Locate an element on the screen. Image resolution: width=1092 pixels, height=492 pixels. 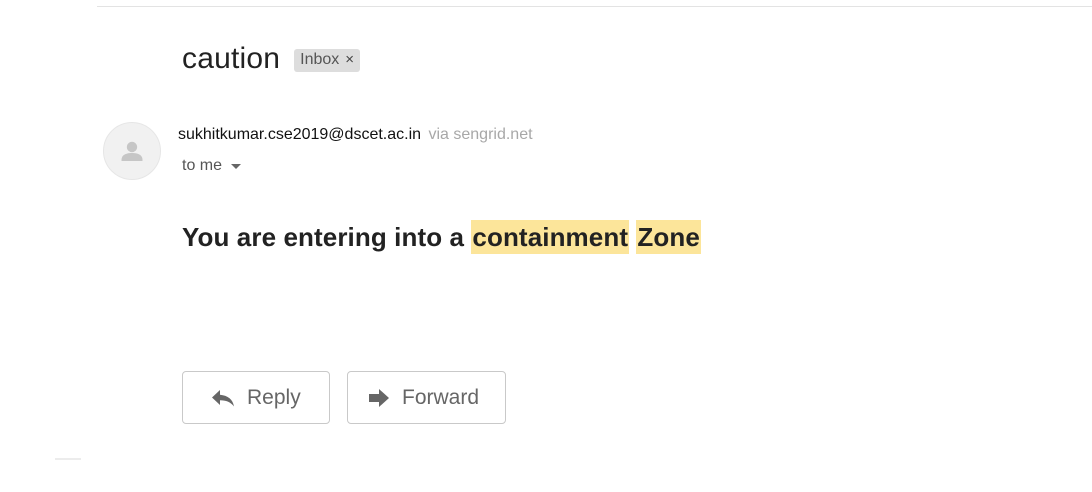
reply-arrow-icon is located at coordinates (223, 397).